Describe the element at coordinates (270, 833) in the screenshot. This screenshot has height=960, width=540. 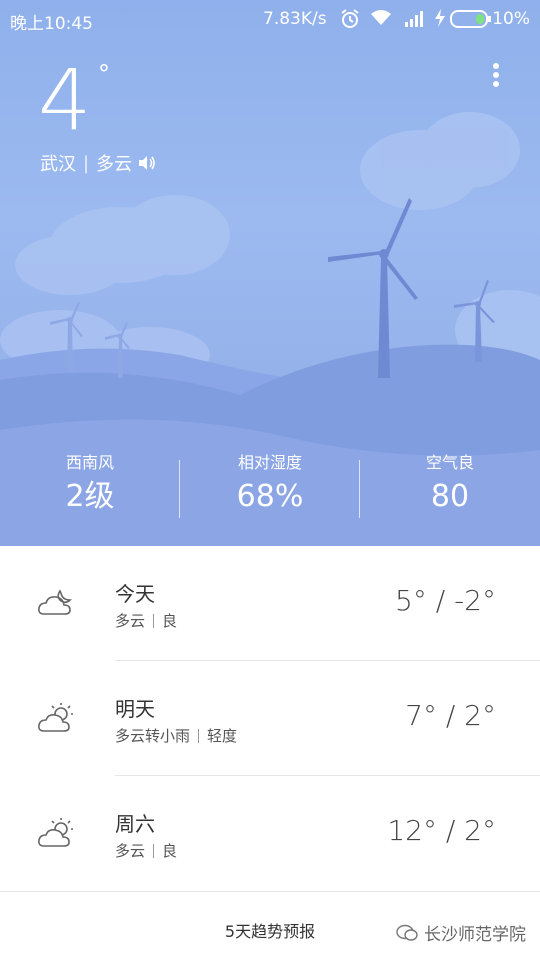
I see `forecast-row-saturday: 周六 多云 良 12° / 2°` at that location.